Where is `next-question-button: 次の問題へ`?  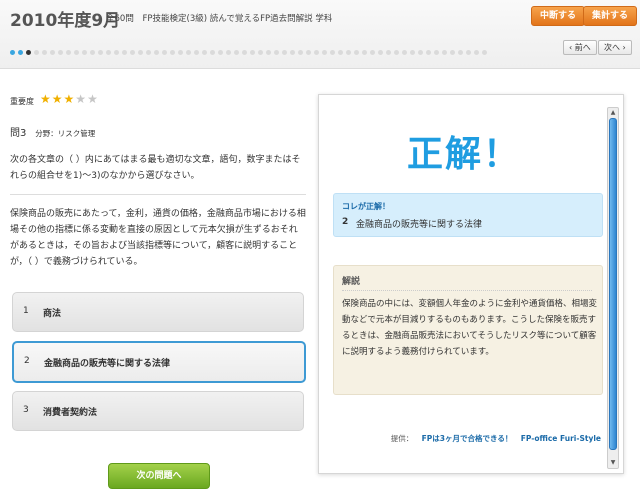 next-question-button: 次の問題へ is located at coordinates (159, 476).